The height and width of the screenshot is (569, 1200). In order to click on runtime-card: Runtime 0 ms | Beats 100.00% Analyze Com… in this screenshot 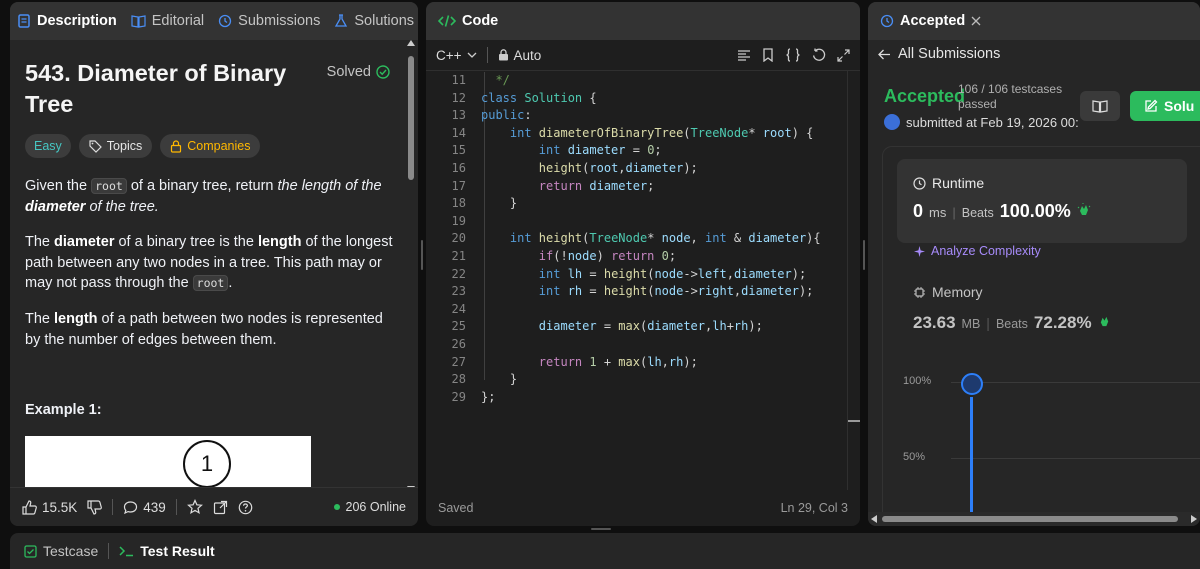, I will do `click(1042, 208)`.